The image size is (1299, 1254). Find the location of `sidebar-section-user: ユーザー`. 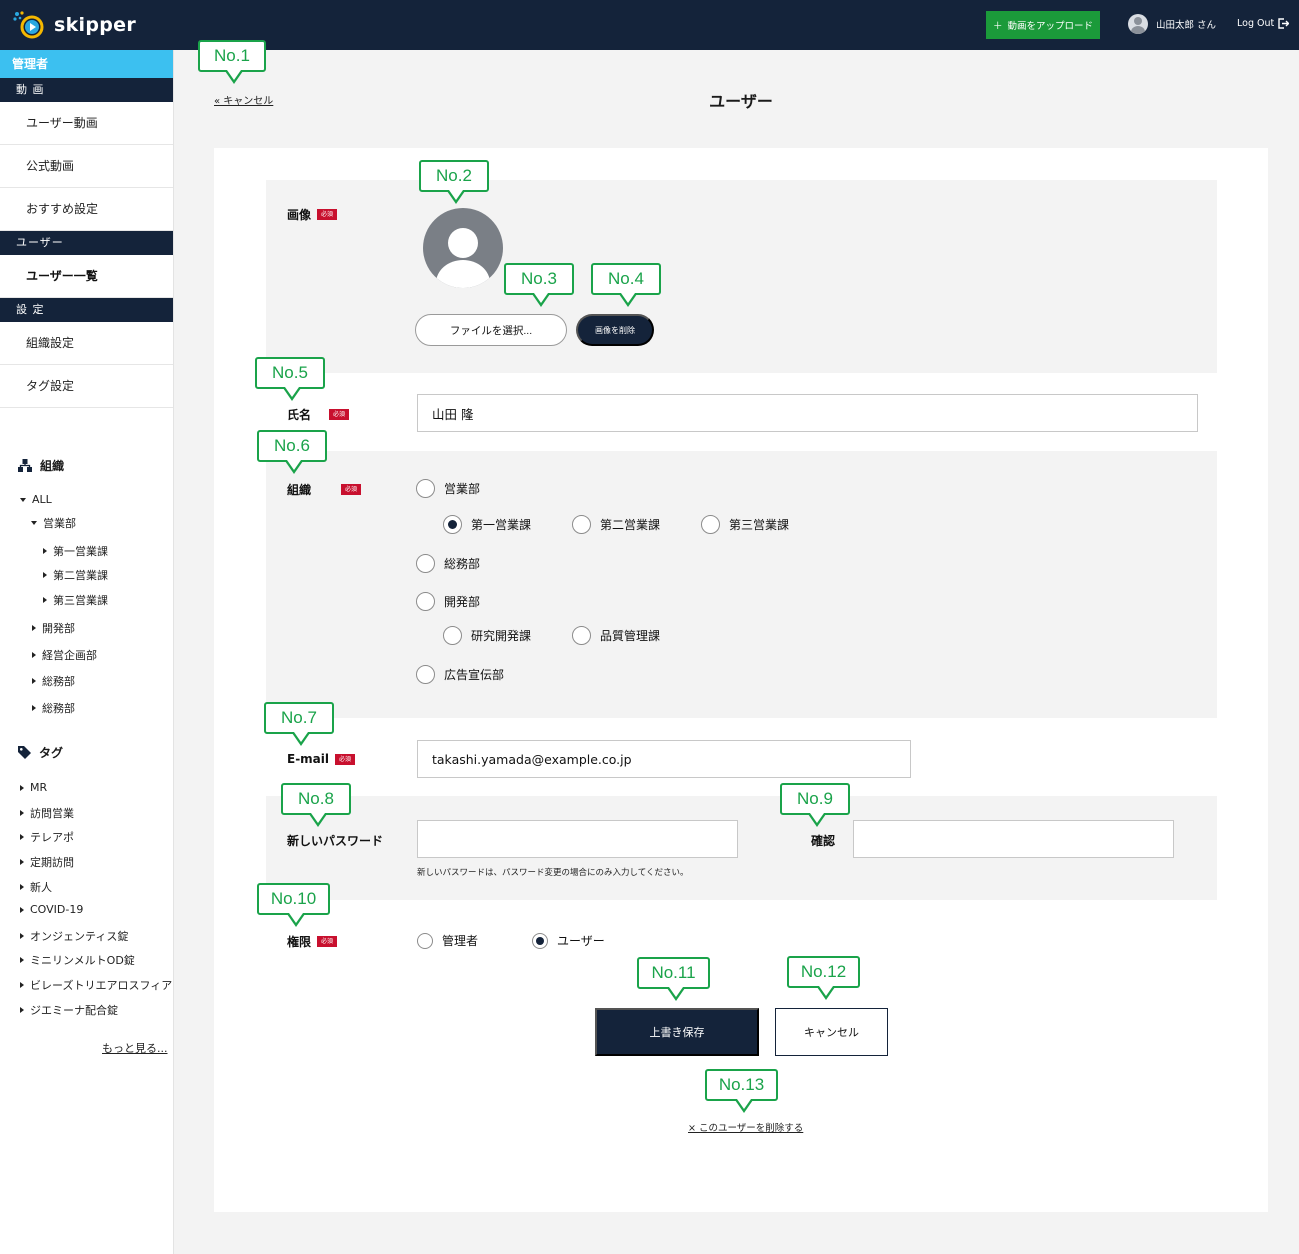

sidebar-section-user: ユーザー is located at coordinates (86, 243).